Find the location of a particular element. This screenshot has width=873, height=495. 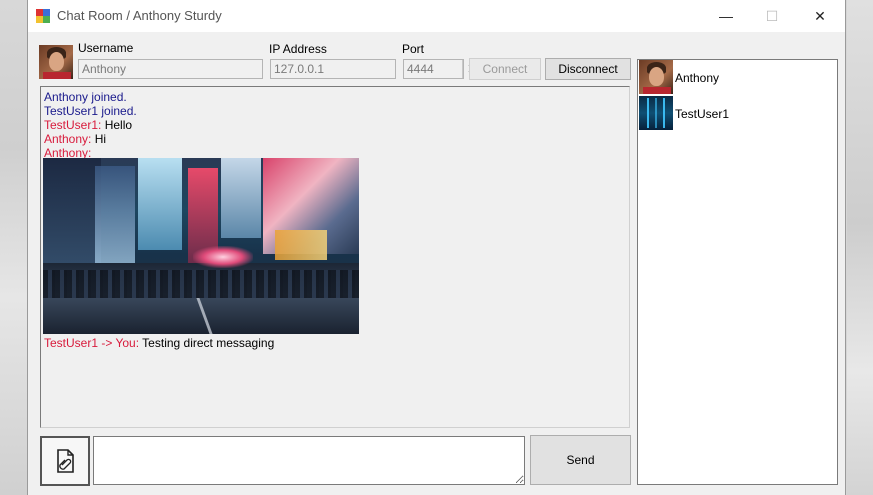

connect-button: Connect is located at coordinates (505, 69).